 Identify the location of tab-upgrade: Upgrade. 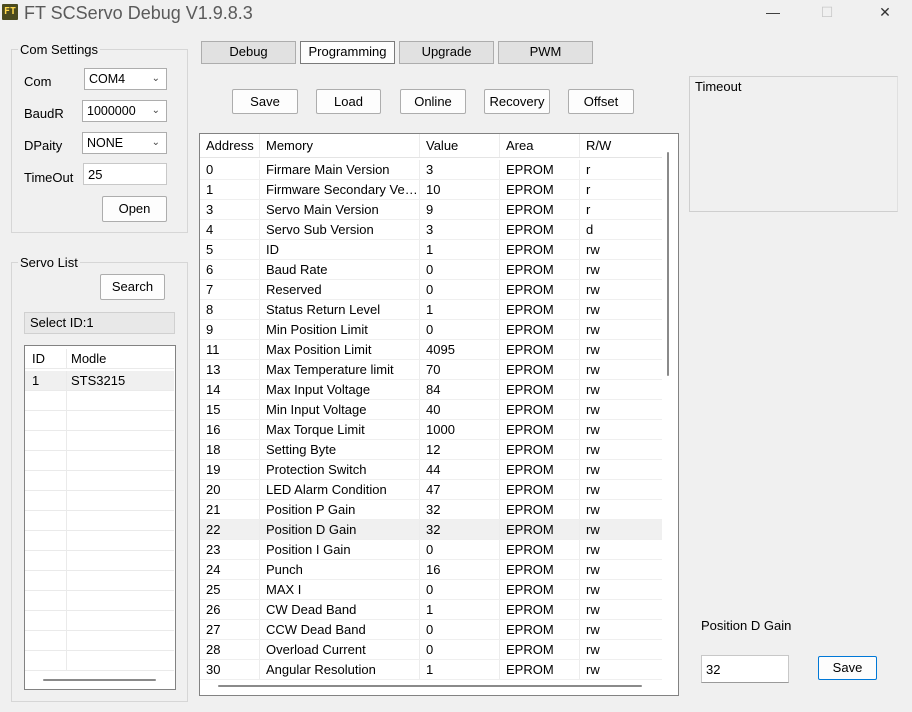
(446, 52).